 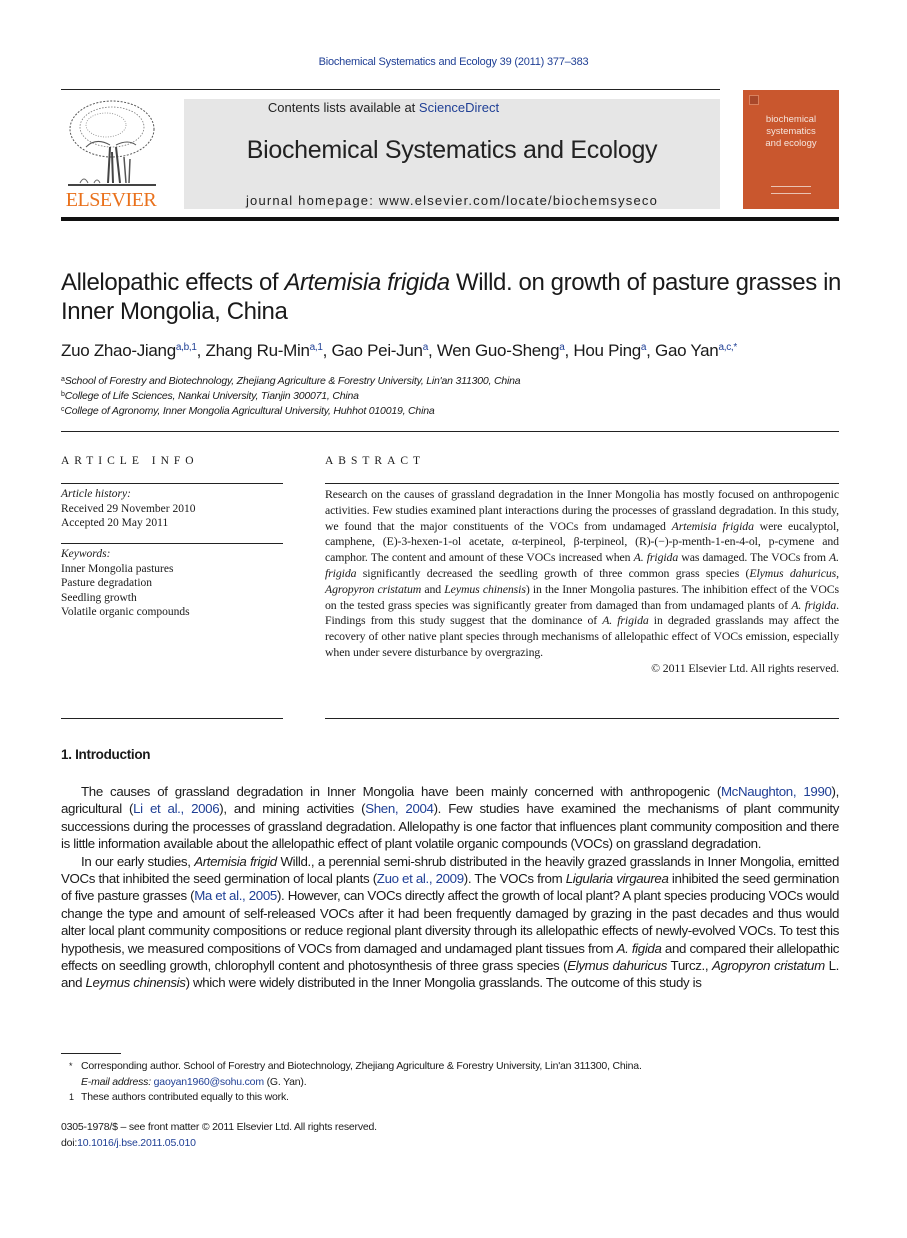 I want to click on cover-logo-icon, so click(x=754, y=100).